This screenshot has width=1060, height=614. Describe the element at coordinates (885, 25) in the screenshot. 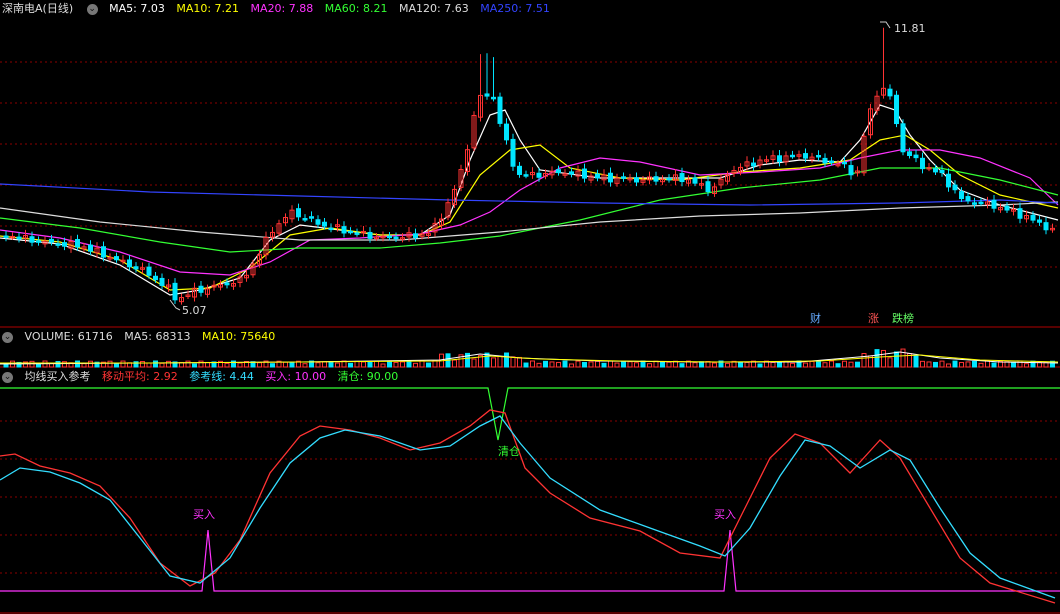

I see `high-marker` at that location.